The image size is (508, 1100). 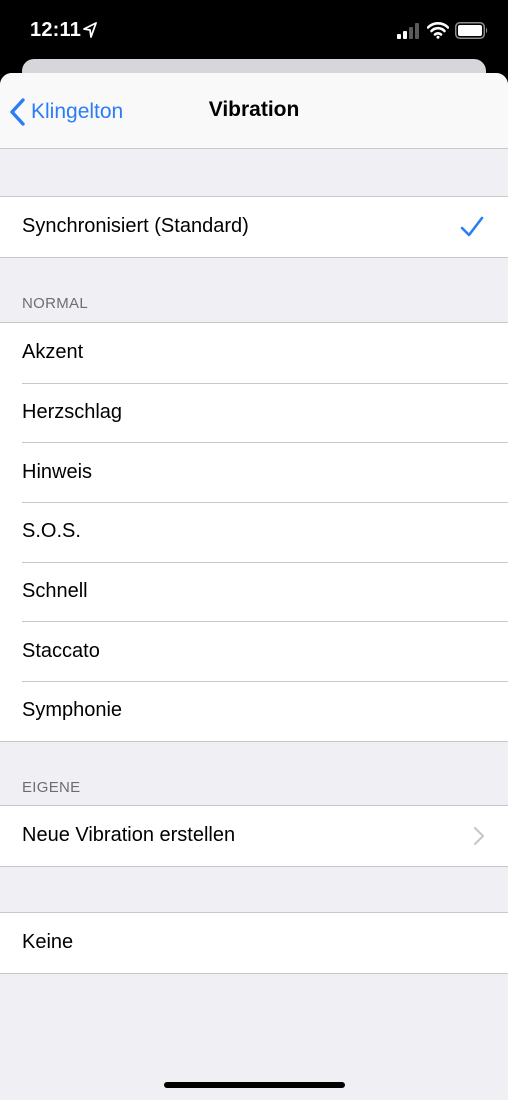 What do you see at coordinates (471, 30) in the screenshot?
I see `battery-icon` at bounding box center [471, 30].